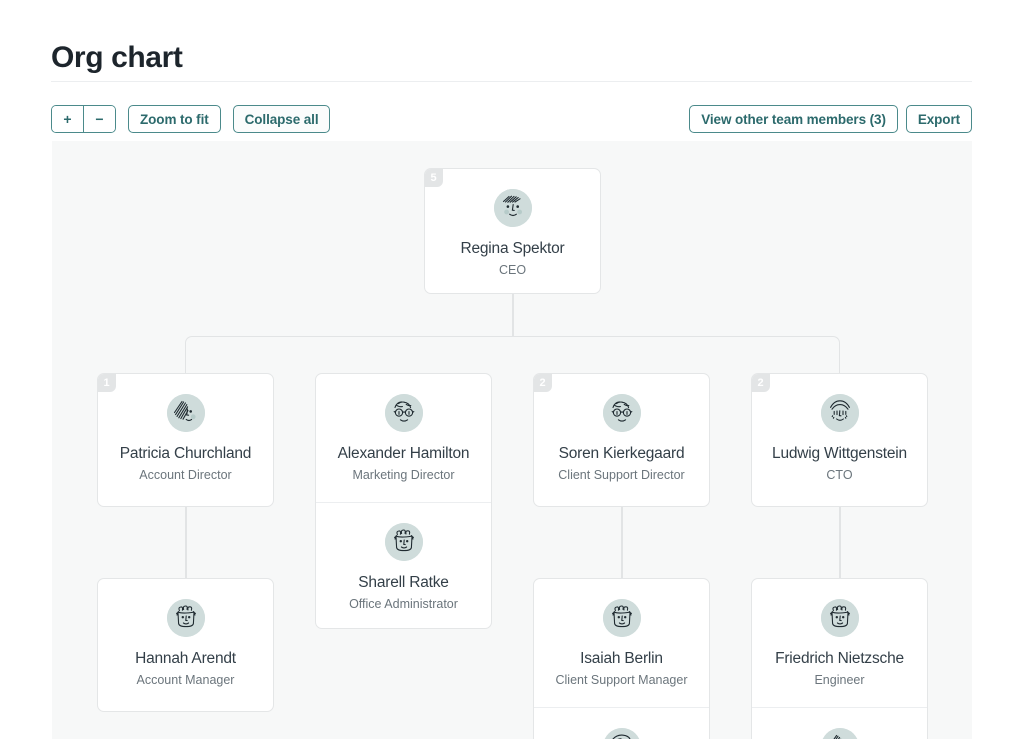 The height and width of the screenshot is (739, 1024). What do you see at coordinates (512, 208) in the screenshot?
I see `avatar-hair-swept-icon` at bounding box center [512, 208].